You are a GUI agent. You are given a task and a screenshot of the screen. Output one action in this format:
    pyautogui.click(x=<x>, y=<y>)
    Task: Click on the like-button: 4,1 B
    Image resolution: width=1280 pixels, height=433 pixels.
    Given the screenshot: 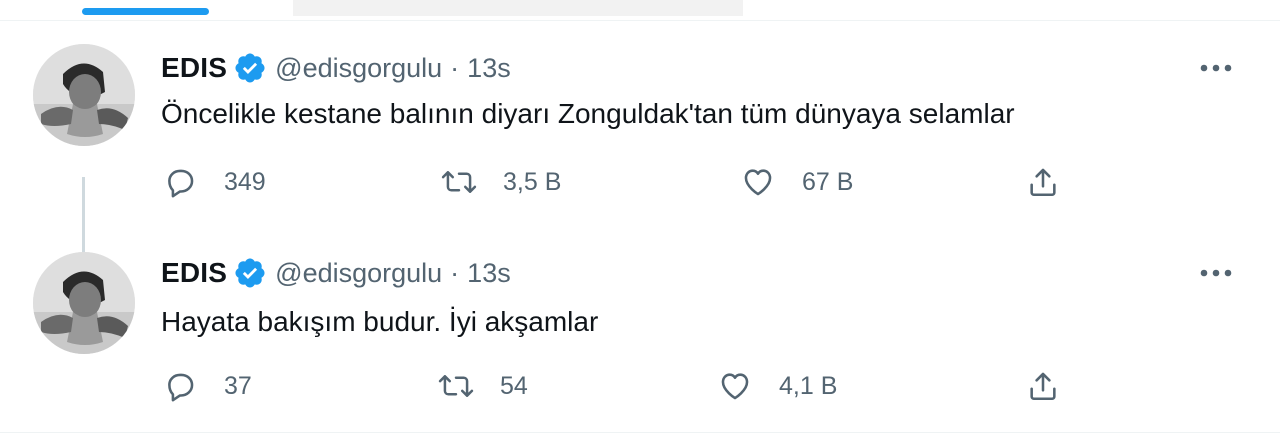 What is the action you would take?
    pyautogui.click(x=777, y=386)
    